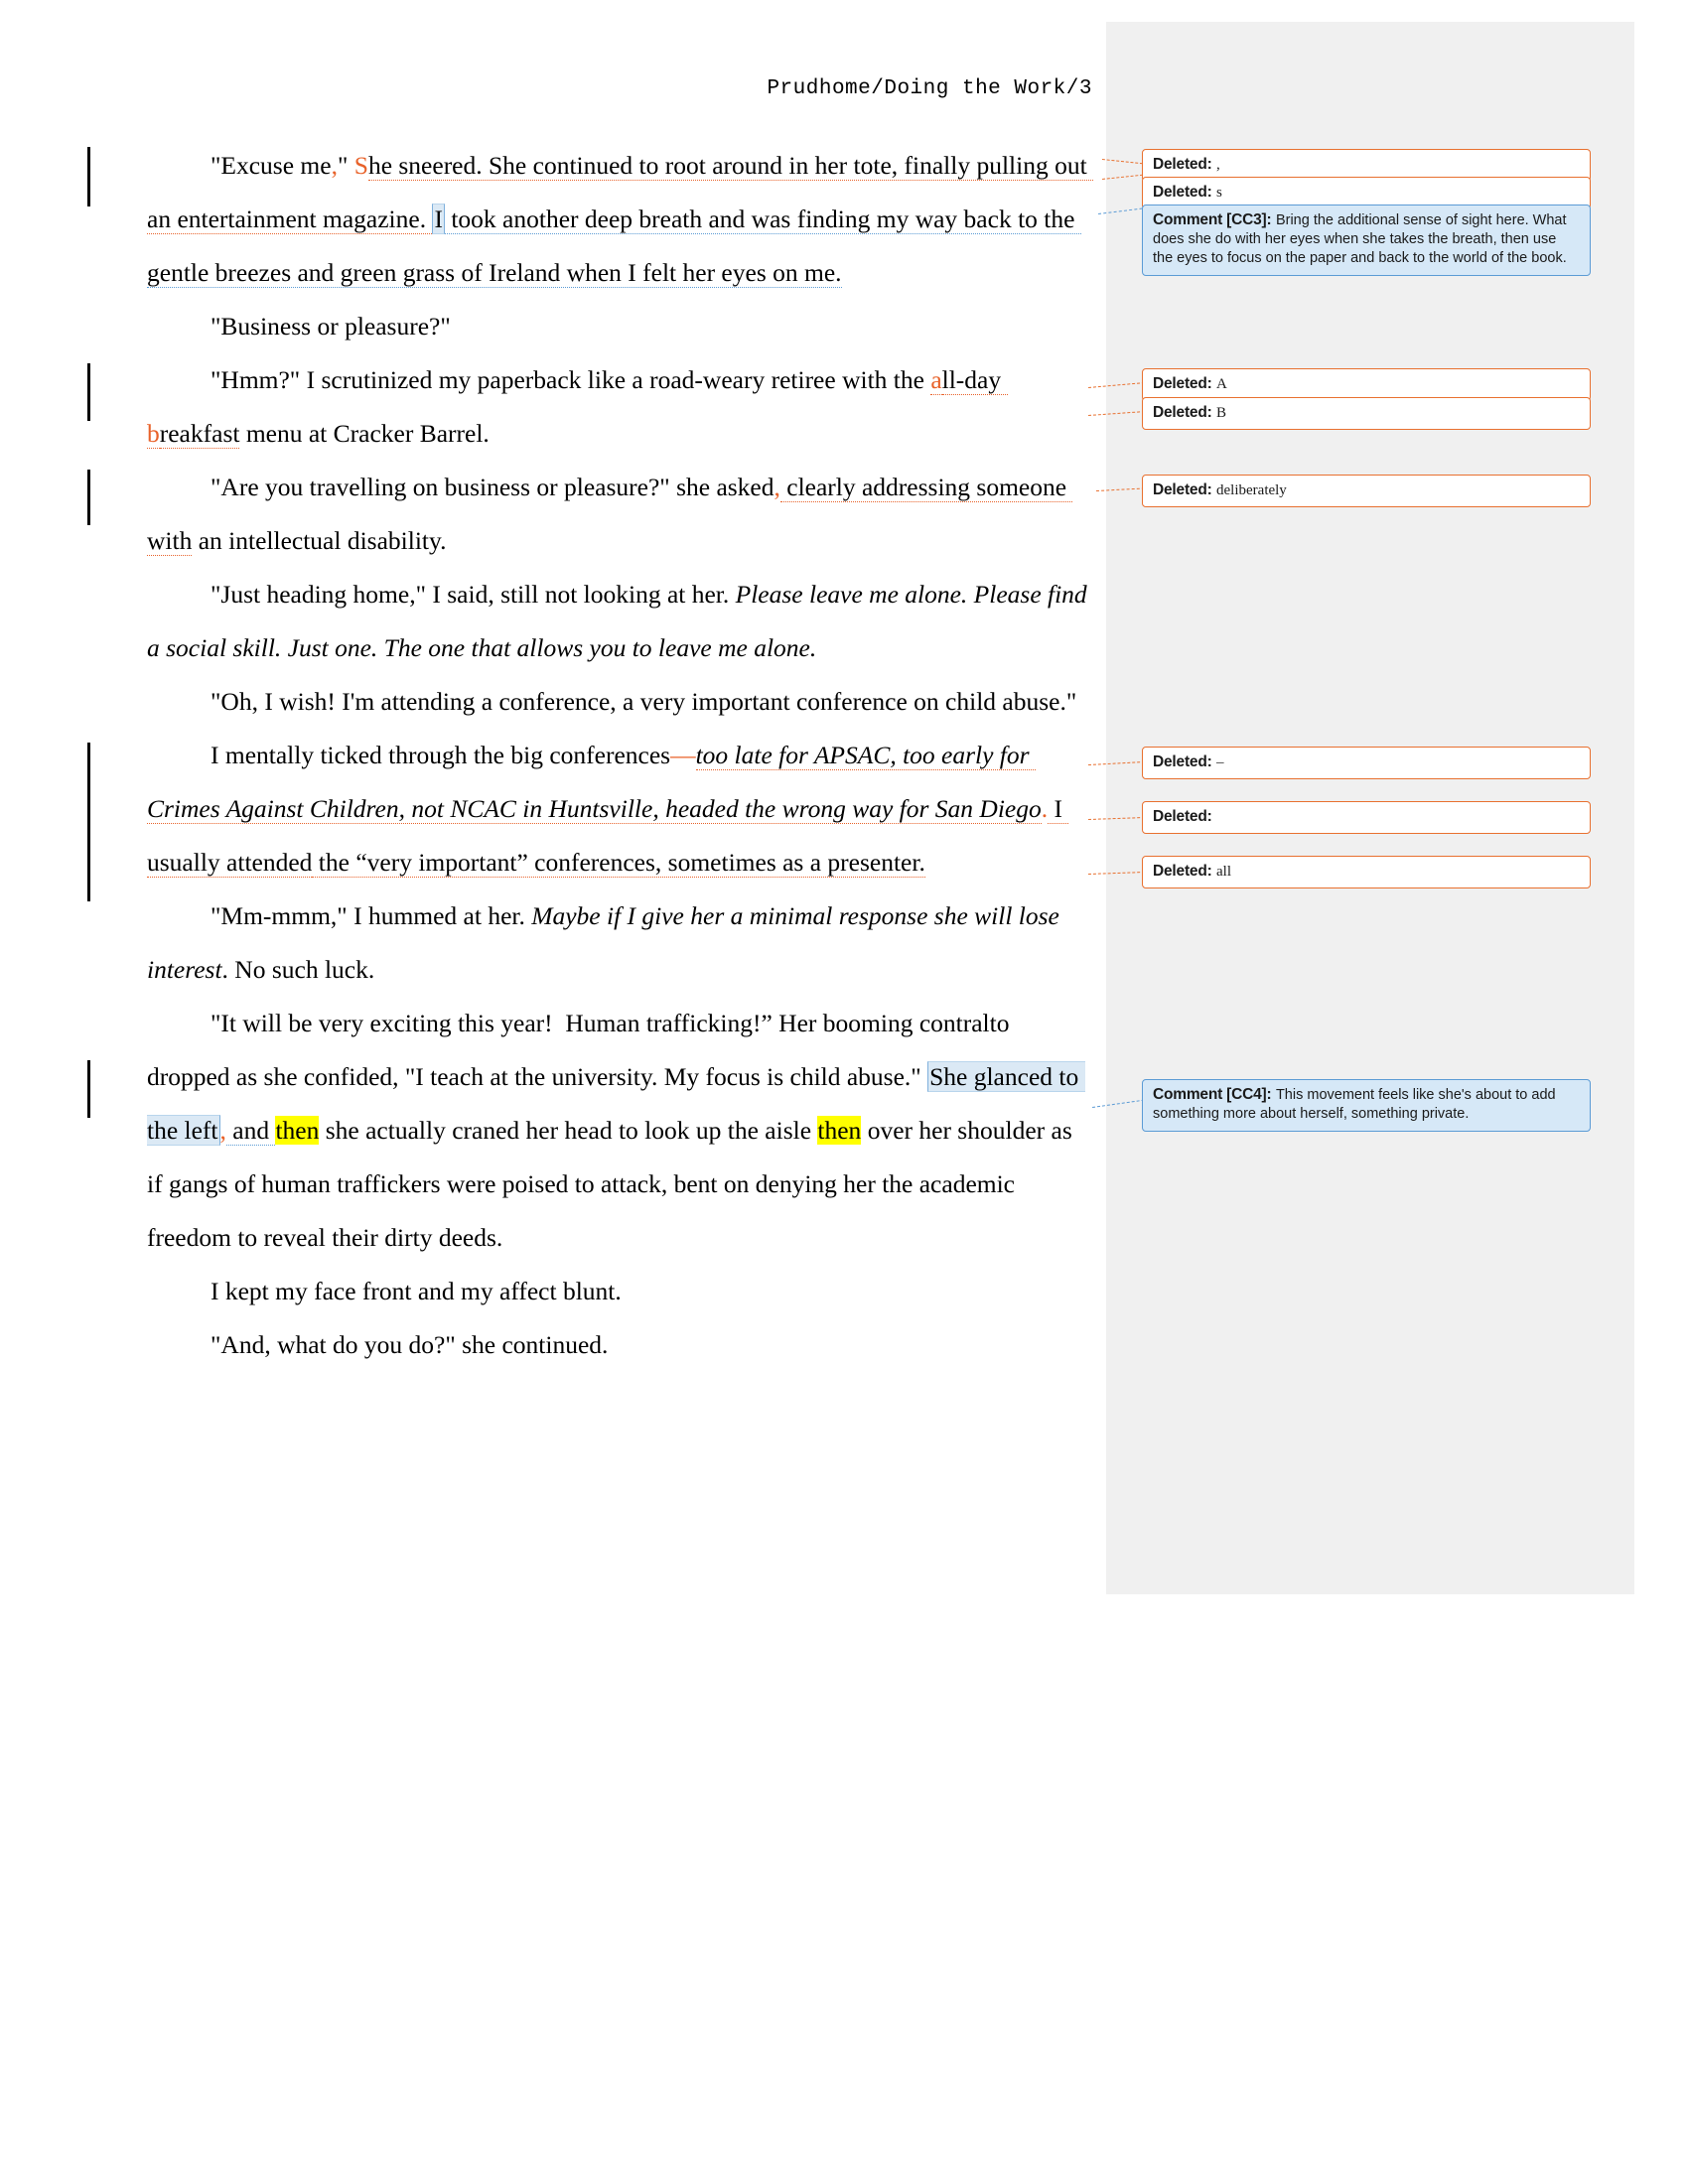  What do you see at coordinates (1219, 193) in the screenshot?
I see `balloon-text: s` at bounding box center [1219, 193].